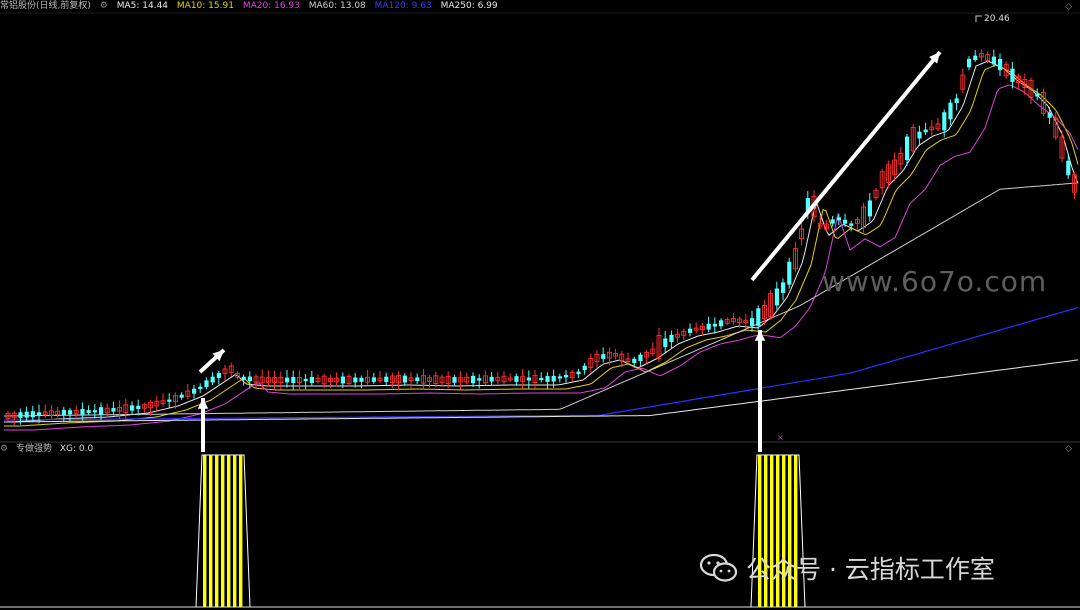 The height and width of the screenshot is (610, 1080). I want to click on ma250-line, so click(541, 391).